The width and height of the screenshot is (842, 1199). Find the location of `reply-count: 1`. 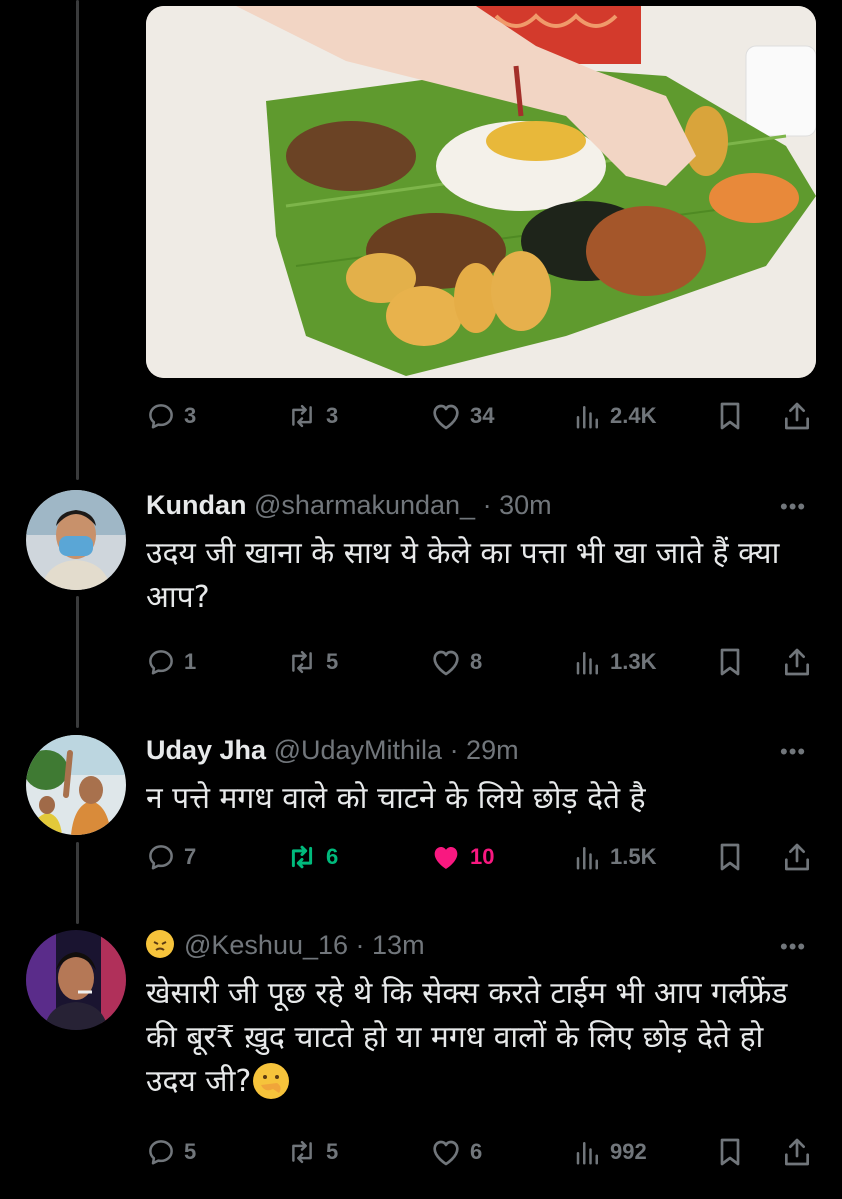

reply-count: 1 is located at coordinates (190, 661).